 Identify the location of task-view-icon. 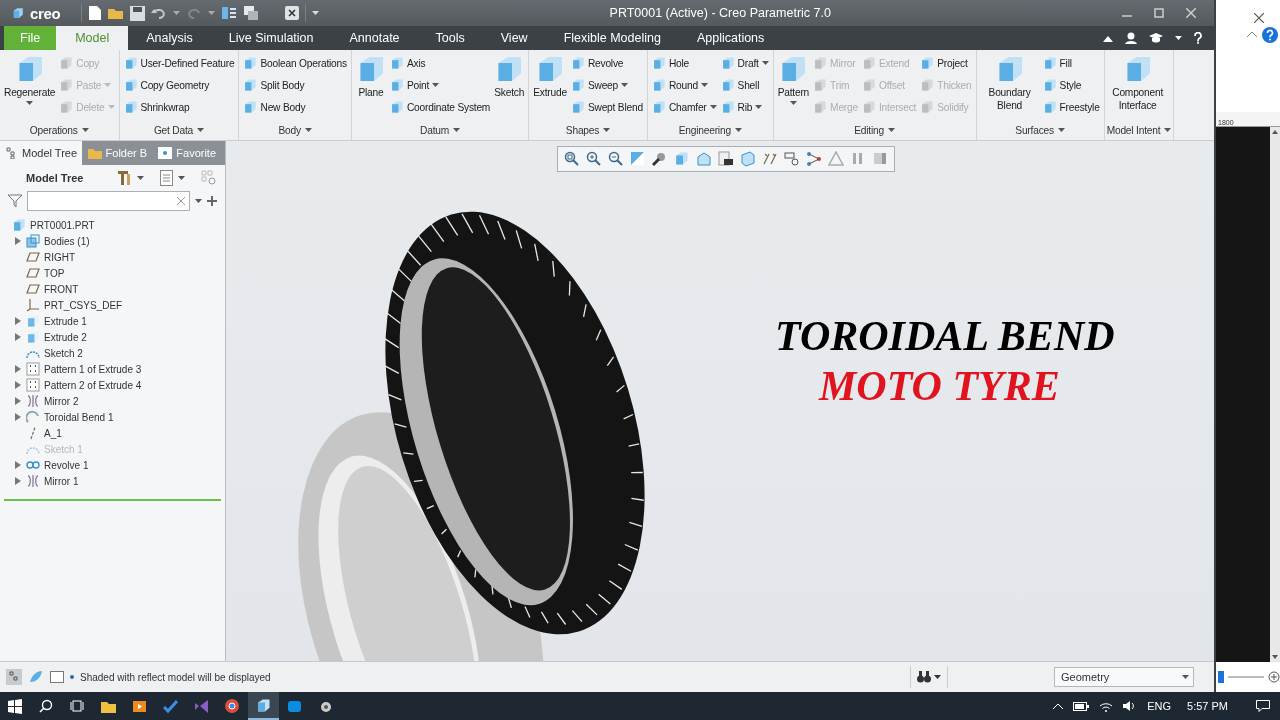
(77, 706).